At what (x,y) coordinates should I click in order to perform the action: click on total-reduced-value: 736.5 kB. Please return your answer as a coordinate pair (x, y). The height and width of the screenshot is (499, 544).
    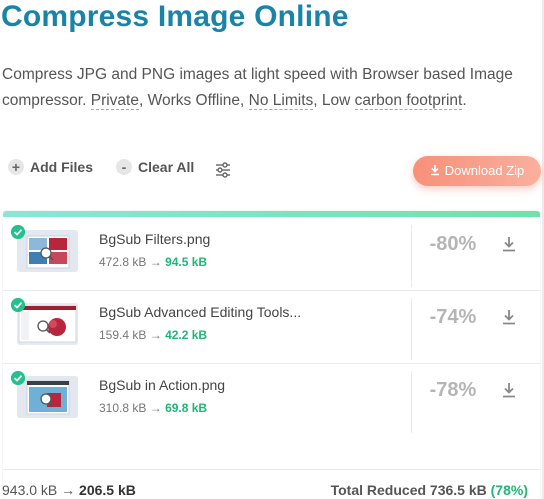
    Looking at the image, I should click on (458, 490).